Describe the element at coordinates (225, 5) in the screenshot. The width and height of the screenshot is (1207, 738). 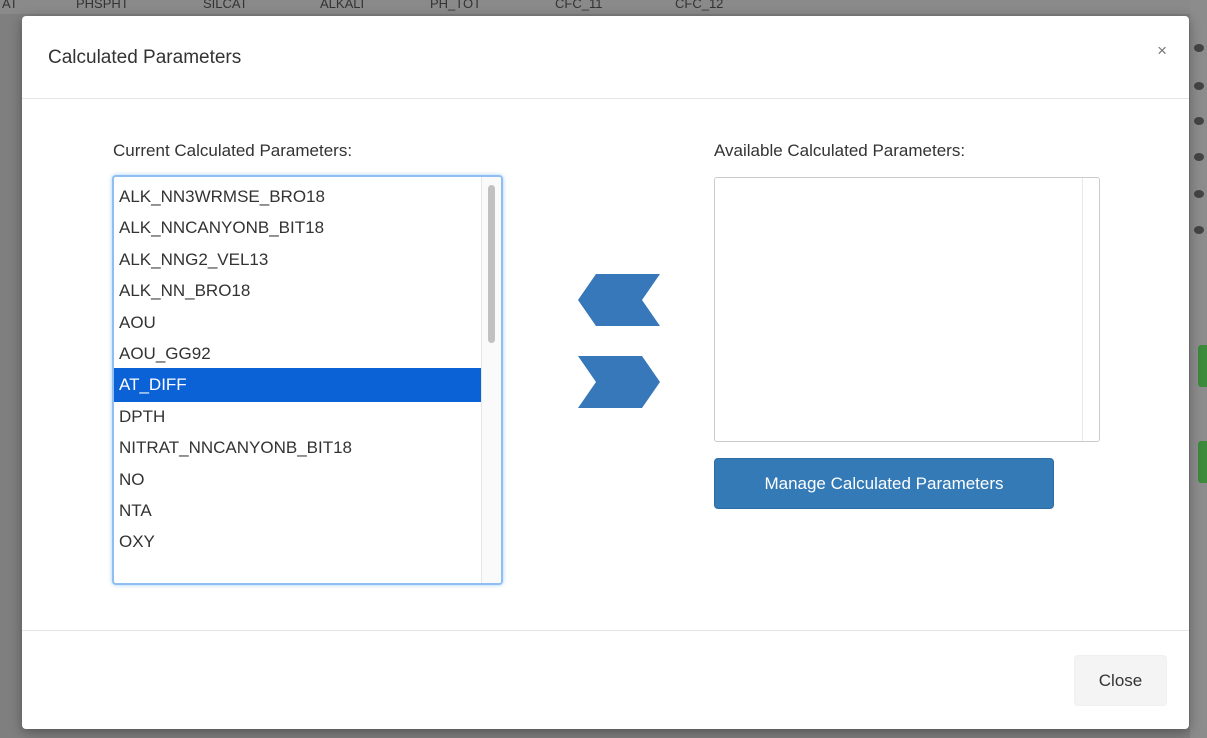
I see `bg-header-silcat: SILCAT` at that location.